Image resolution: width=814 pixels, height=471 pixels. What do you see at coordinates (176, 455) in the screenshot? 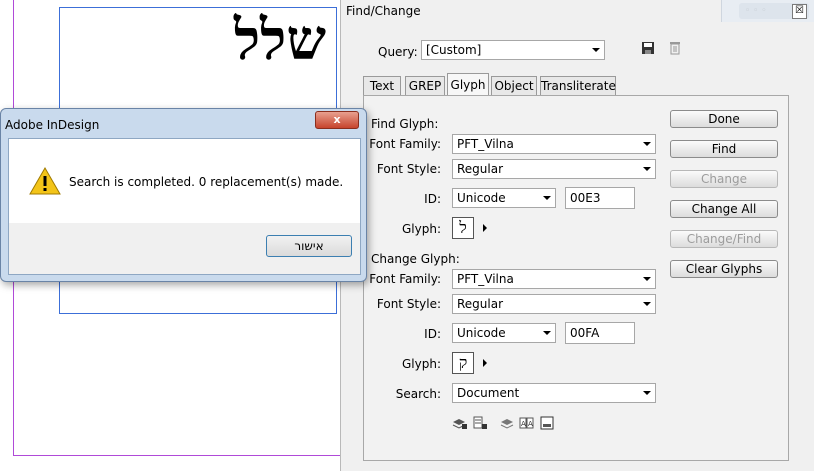
I see `margin-guide-bottom` at bounding box center [176, 455].